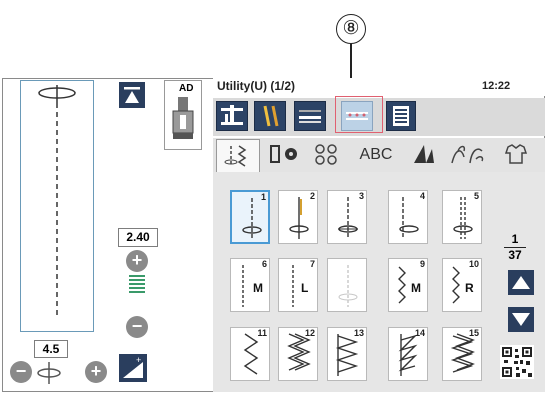 The width and height of the screenshot is (545, 395). What do you see at coordinates (263, 197) in the screenshot?
I see `stitch-number: 1` at bounding box center [263, 197].